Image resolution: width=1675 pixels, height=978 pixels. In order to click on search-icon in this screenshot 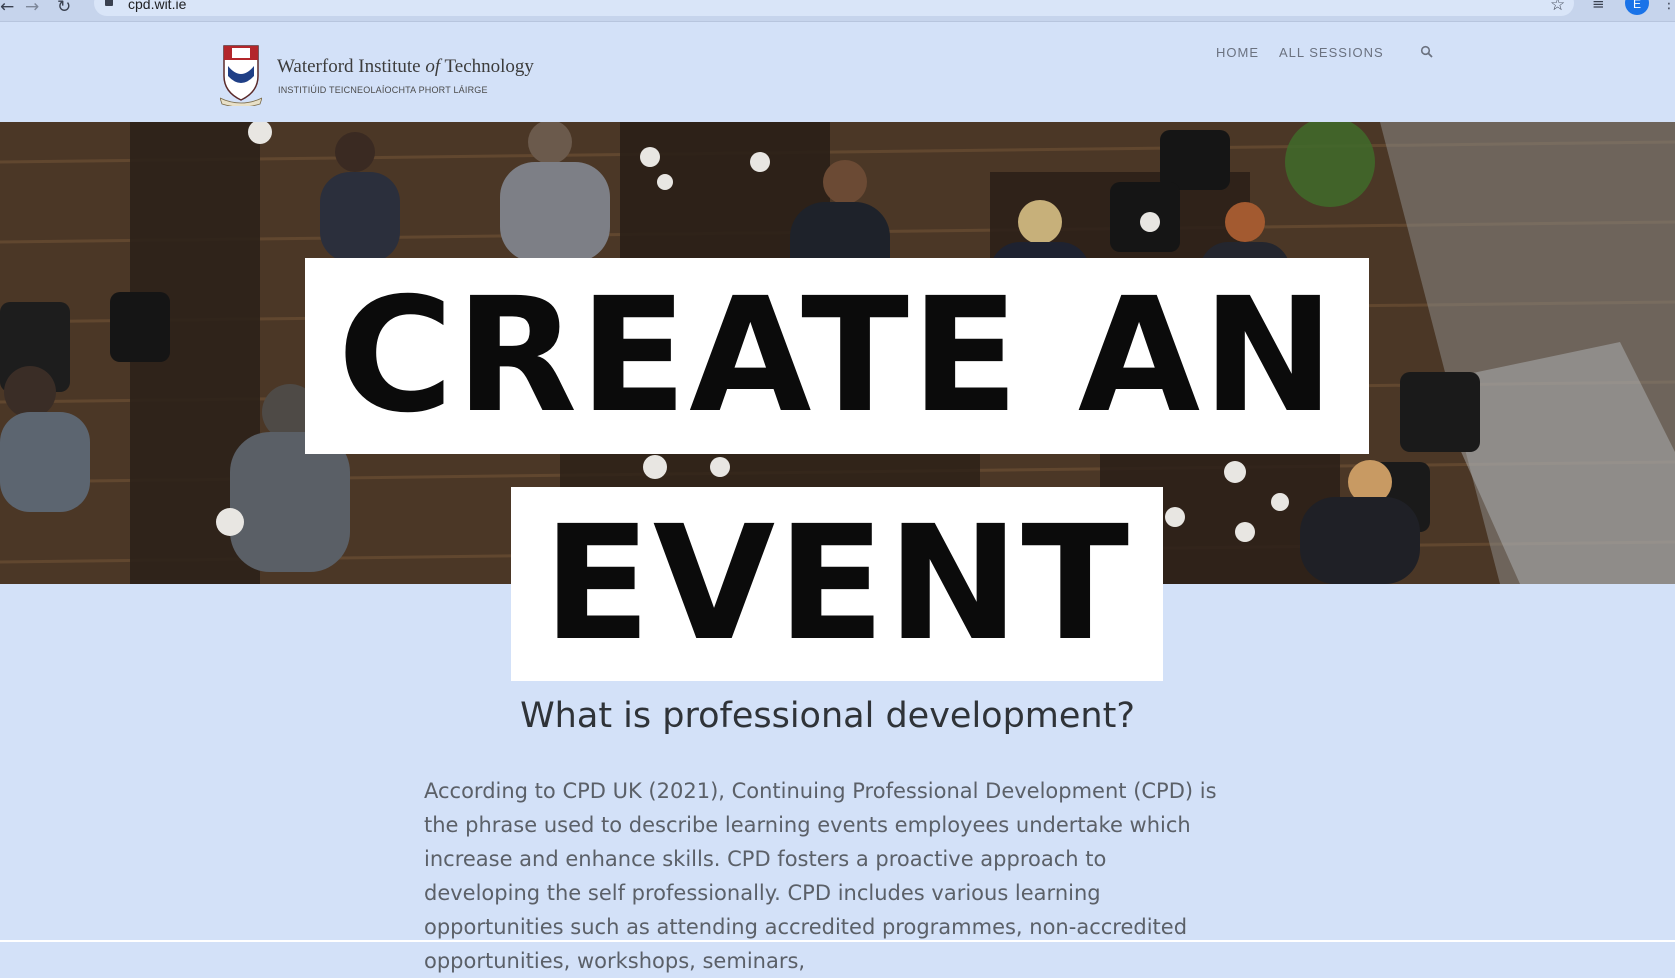, I will do `click(1427, 52)`.